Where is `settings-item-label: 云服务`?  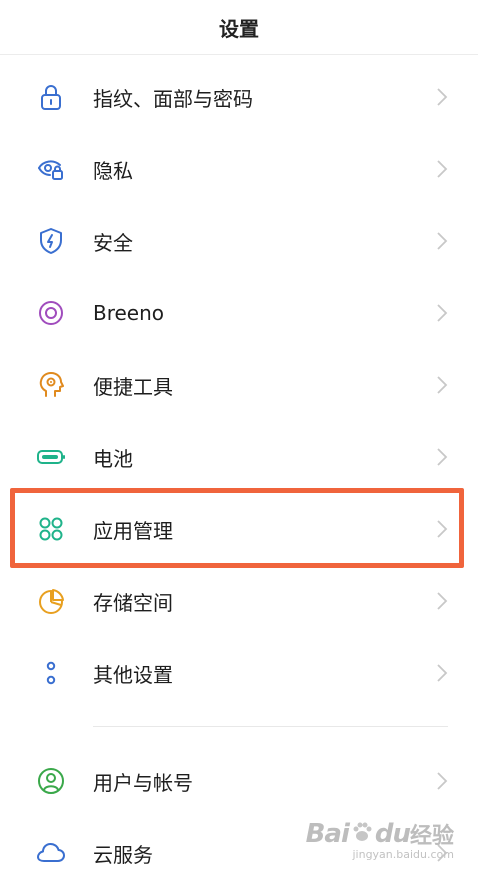 settings-item-label: 云服务 is located at coordinates (123, 854).